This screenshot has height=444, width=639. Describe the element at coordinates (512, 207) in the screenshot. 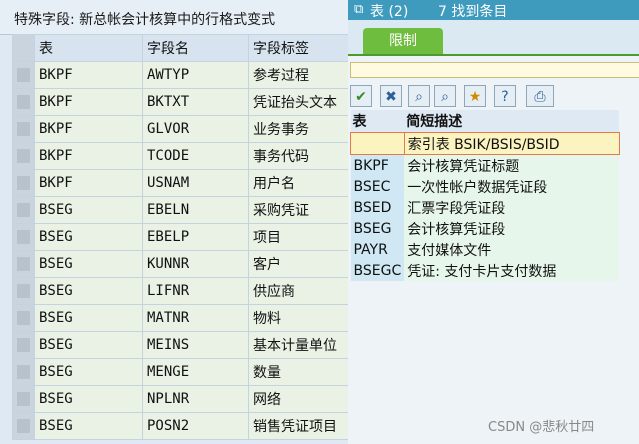

I see `hit-cell-description: 汇票字段凭证段` at that location.